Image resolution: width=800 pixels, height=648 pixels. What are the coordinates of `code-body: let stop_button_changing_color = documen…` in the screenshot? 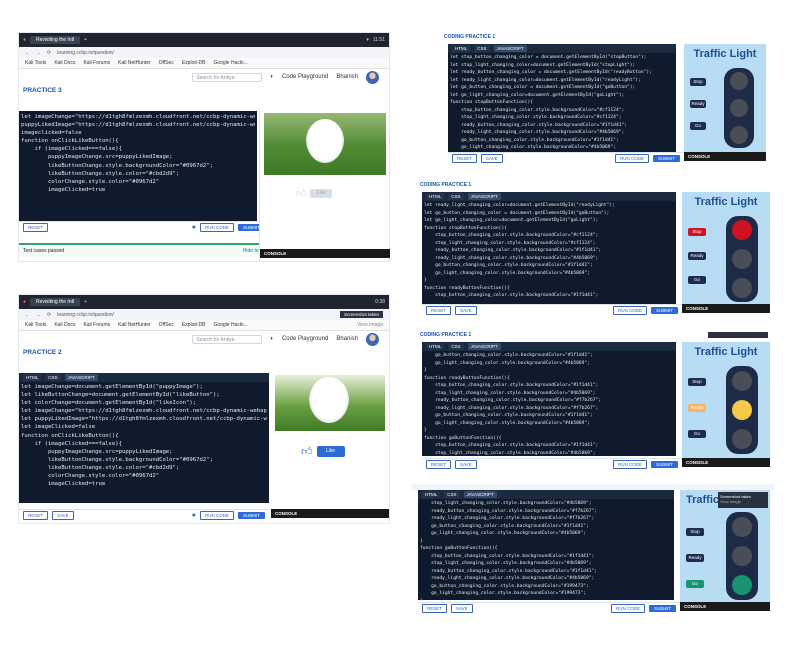 It's located at (562, 103).